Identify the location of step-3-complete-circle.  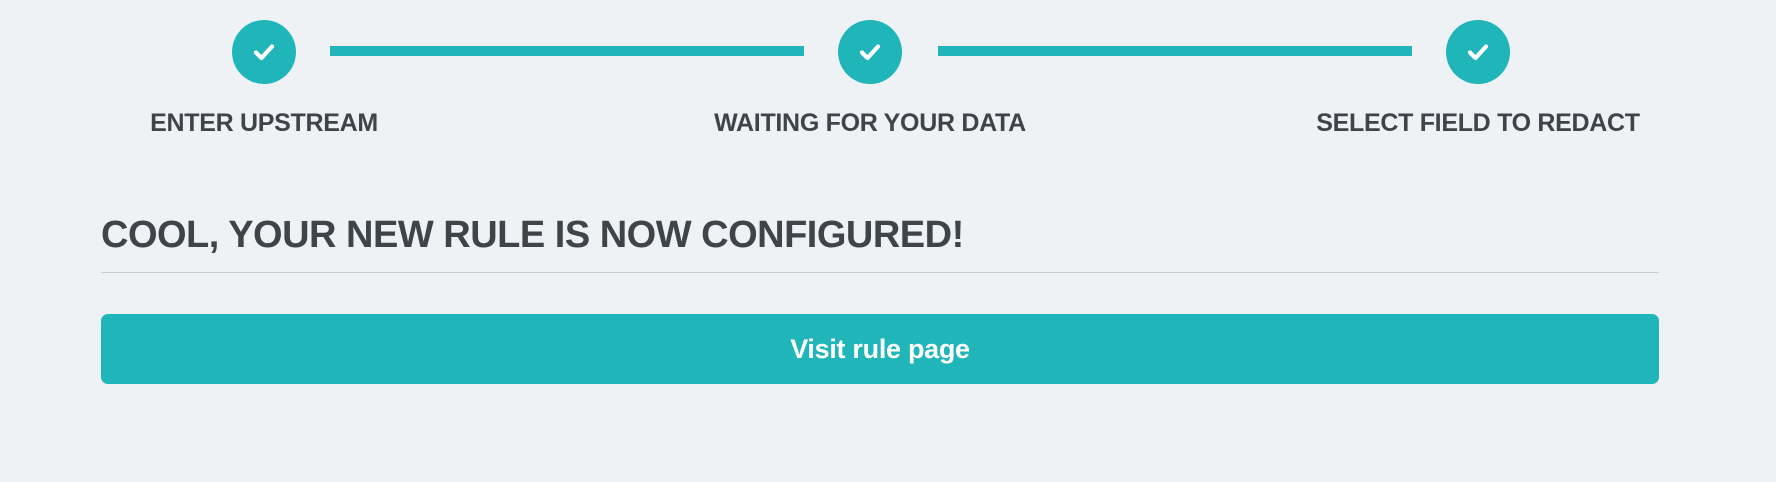
(1478, 52).